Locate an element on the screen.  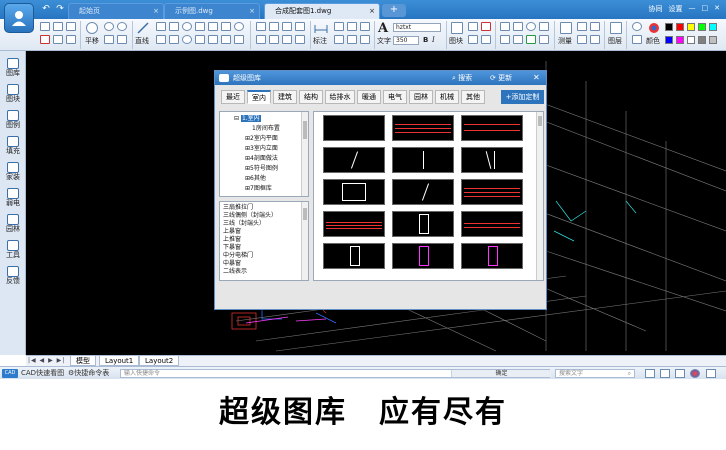
command-input: 输入快捷命令 确定 is located at coordinates (335, 373).